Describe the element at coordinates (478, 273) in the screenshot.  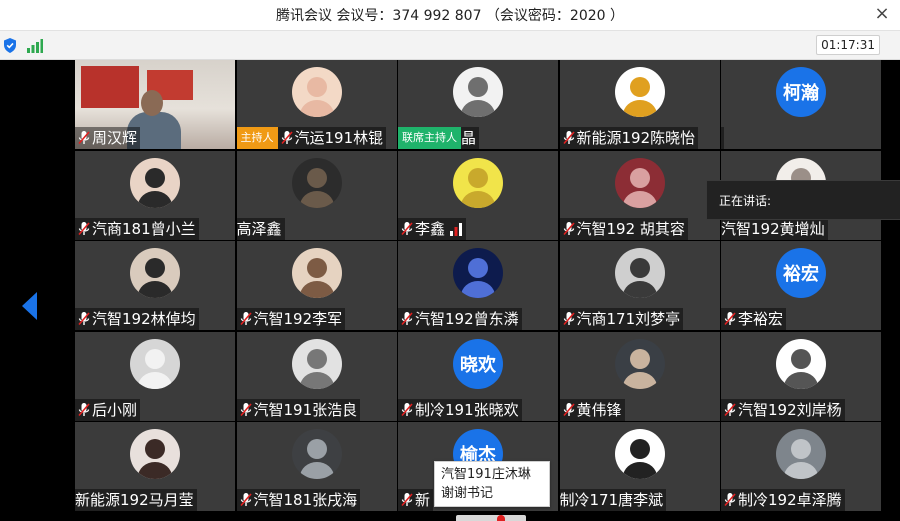
I see `night-avatar-icon` at that location.